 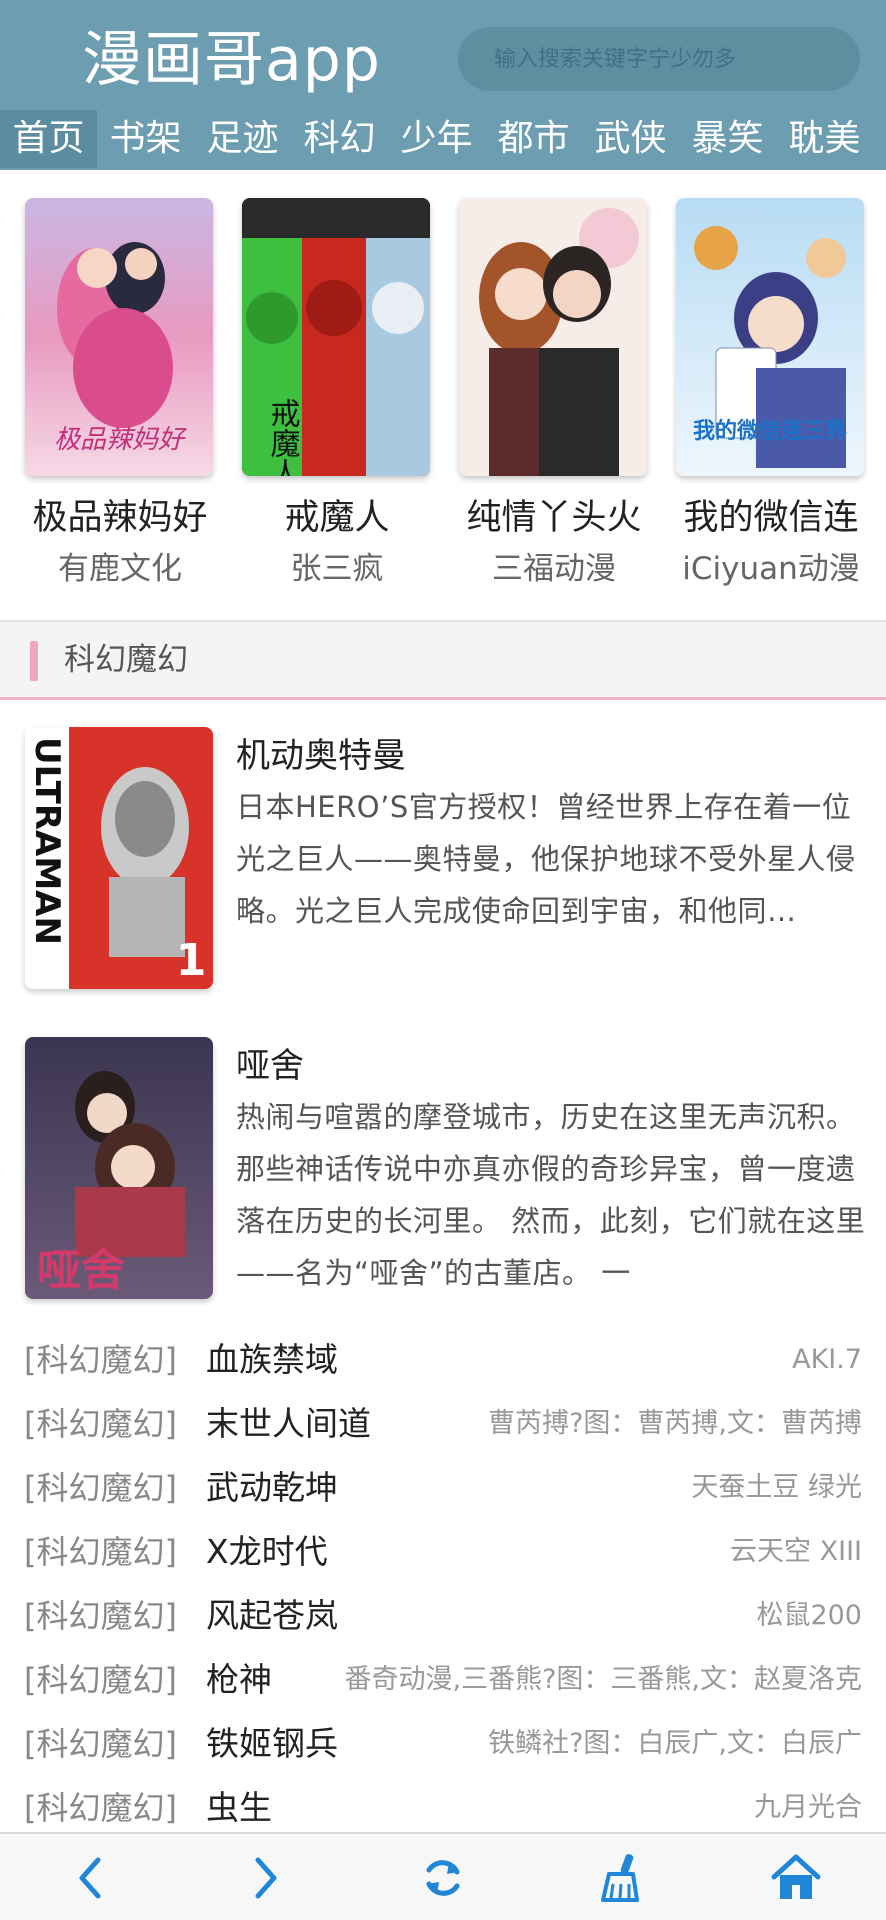 I want to click on featured-card: 我的微信连三界 我的微信连 iCiyuan动漫, so click(x=759, y=394).